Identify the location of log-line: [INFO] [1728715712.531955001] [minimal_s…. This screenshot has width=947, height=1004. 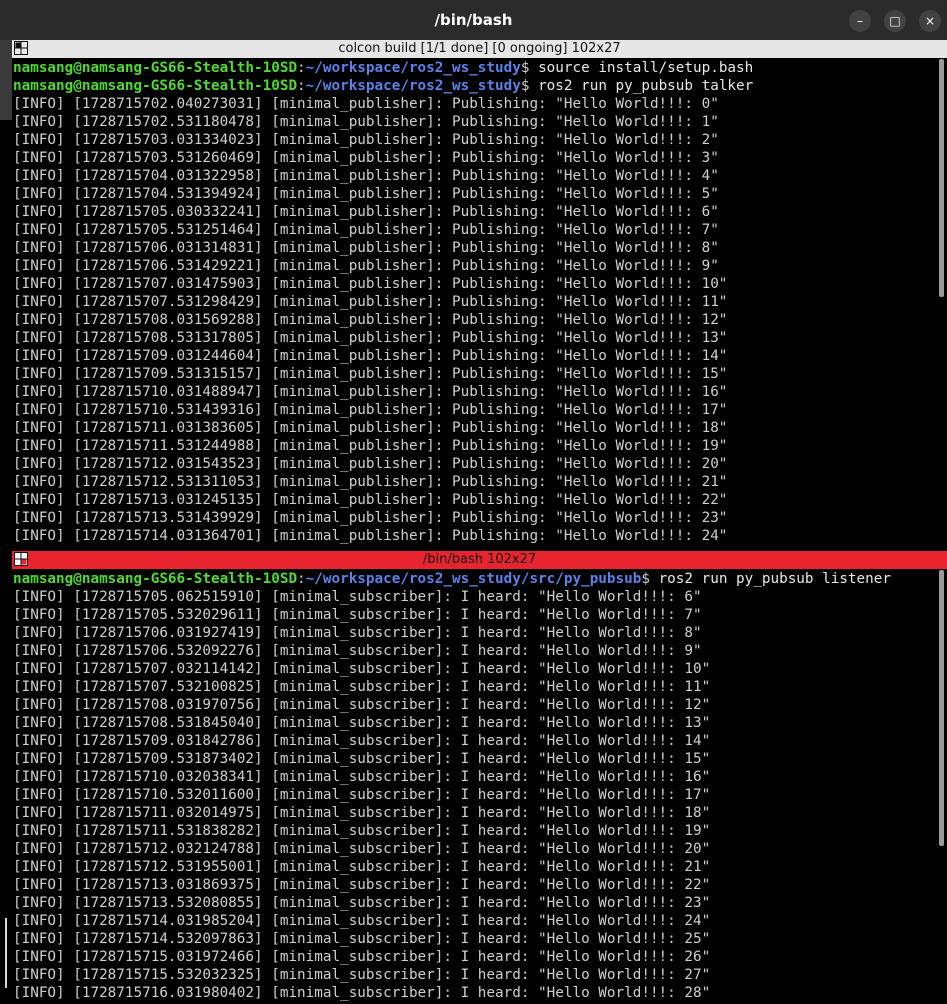
(362, 867).